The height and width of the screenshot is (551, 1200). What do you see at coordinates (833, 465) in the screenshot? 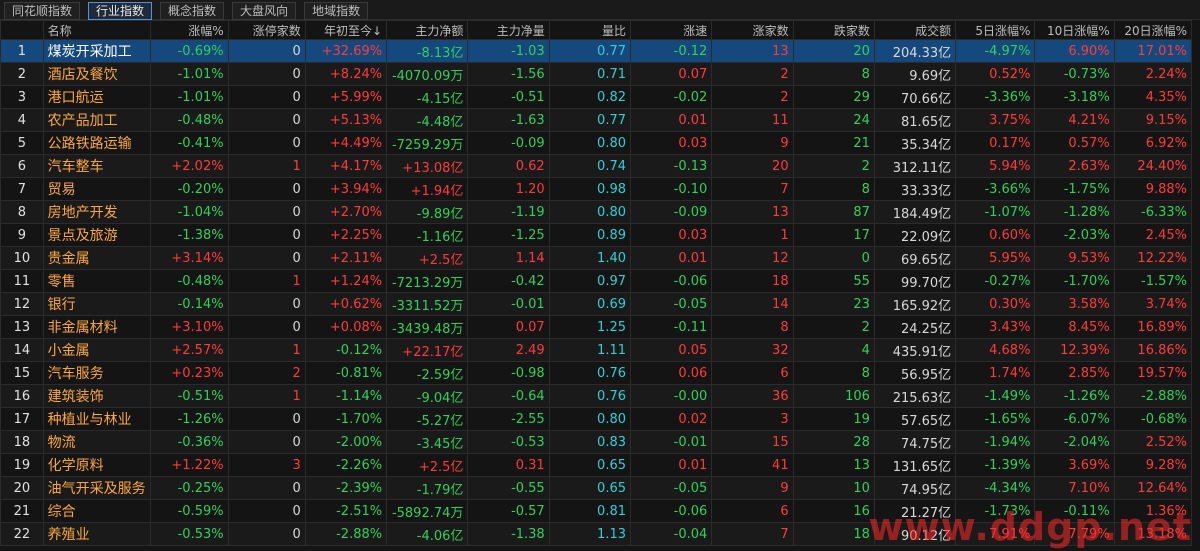
I see `cell-col-10: 13` at bounding box center [833, 465].